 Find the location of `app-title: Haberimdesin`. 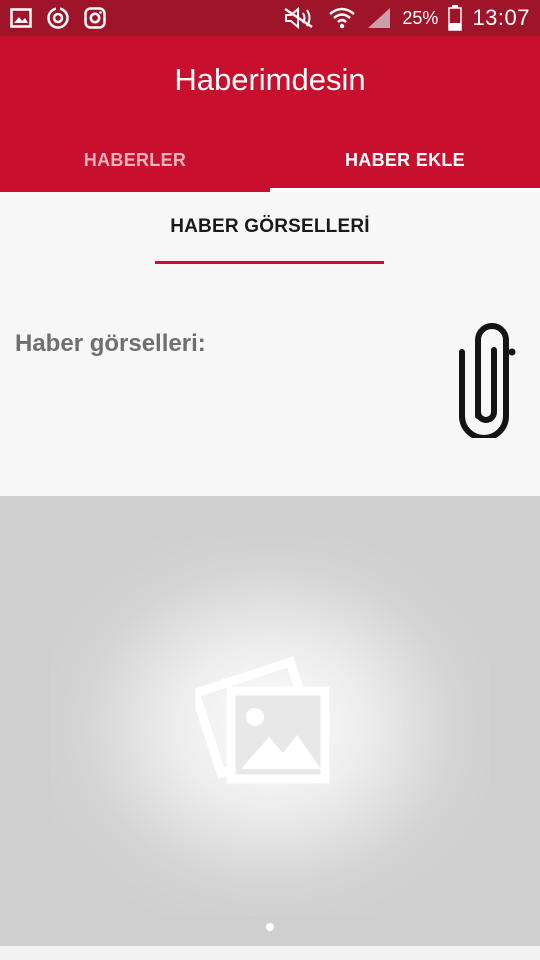

app-title: Haberimdesin is located at coordinates (270, 79).